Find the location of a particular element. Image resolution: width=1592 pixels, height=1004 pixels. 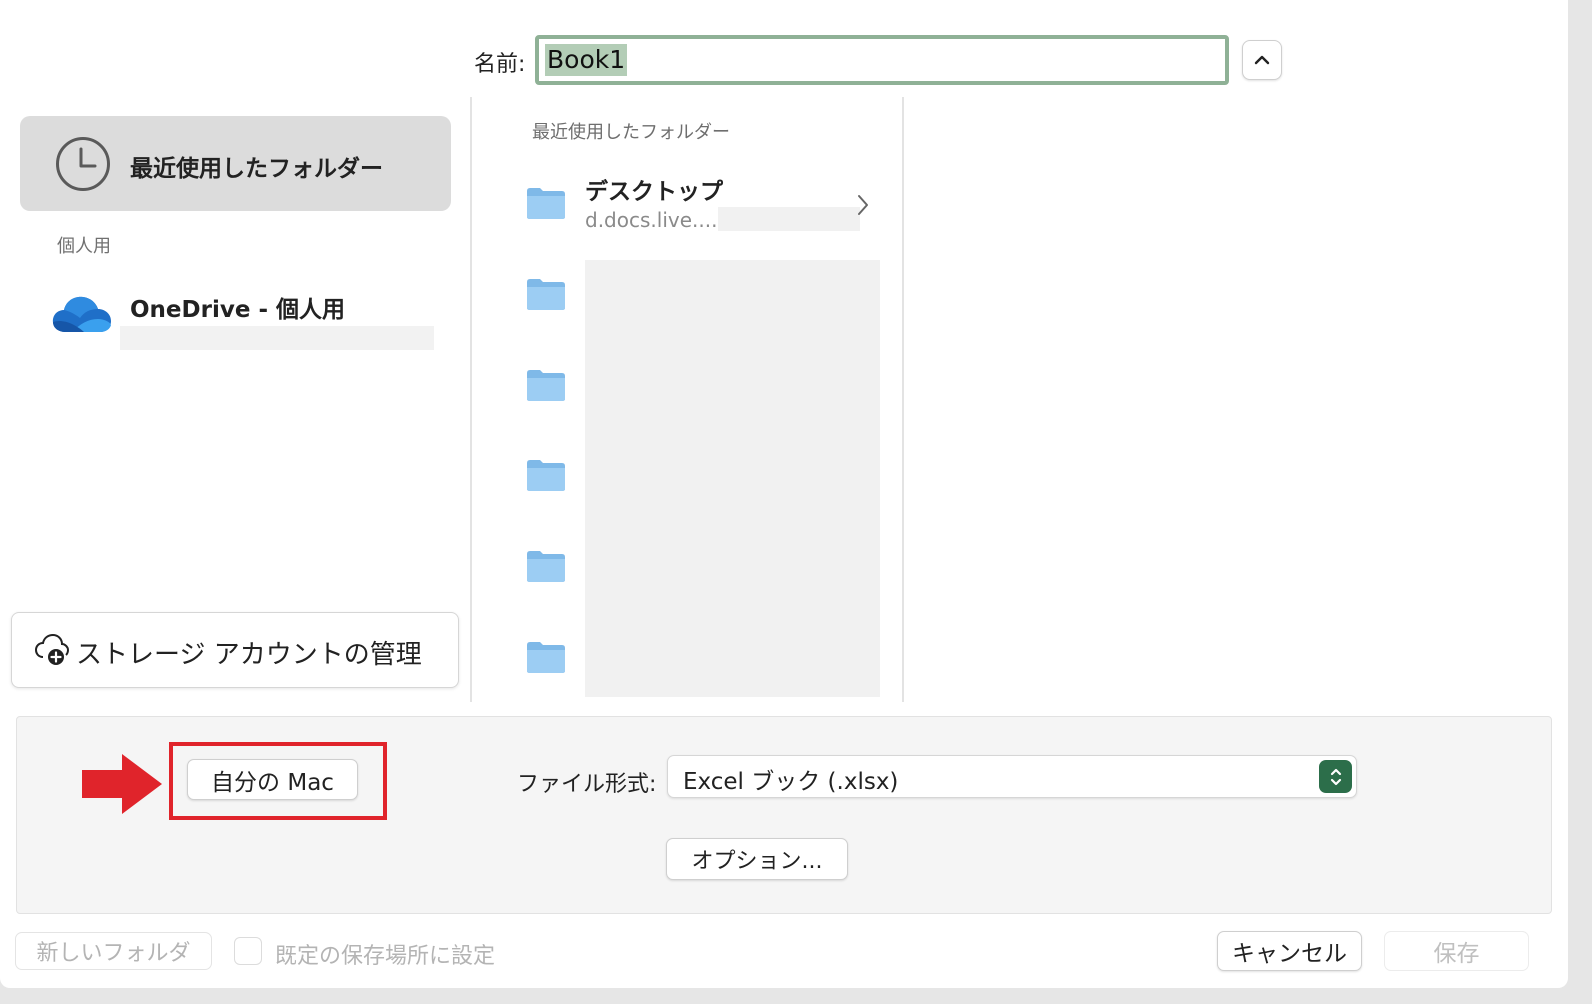

folder-name: デスクトップ is located at coordinates (654, 189).